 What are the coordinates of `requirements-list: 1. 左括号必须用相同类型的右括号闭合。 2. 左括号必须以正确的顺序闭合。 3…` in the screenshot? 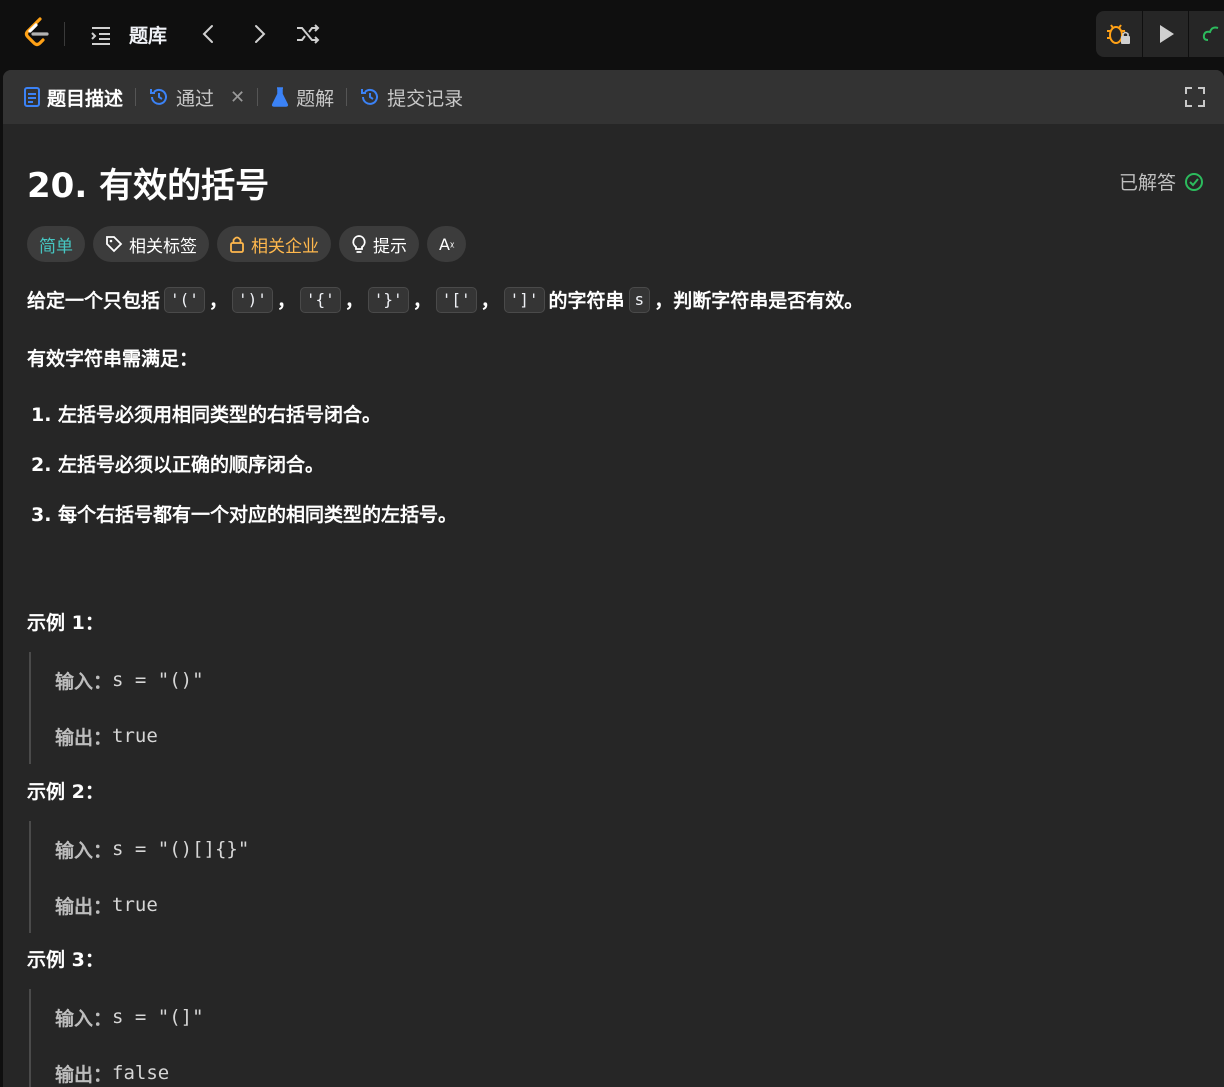 It's located at (244, 475).